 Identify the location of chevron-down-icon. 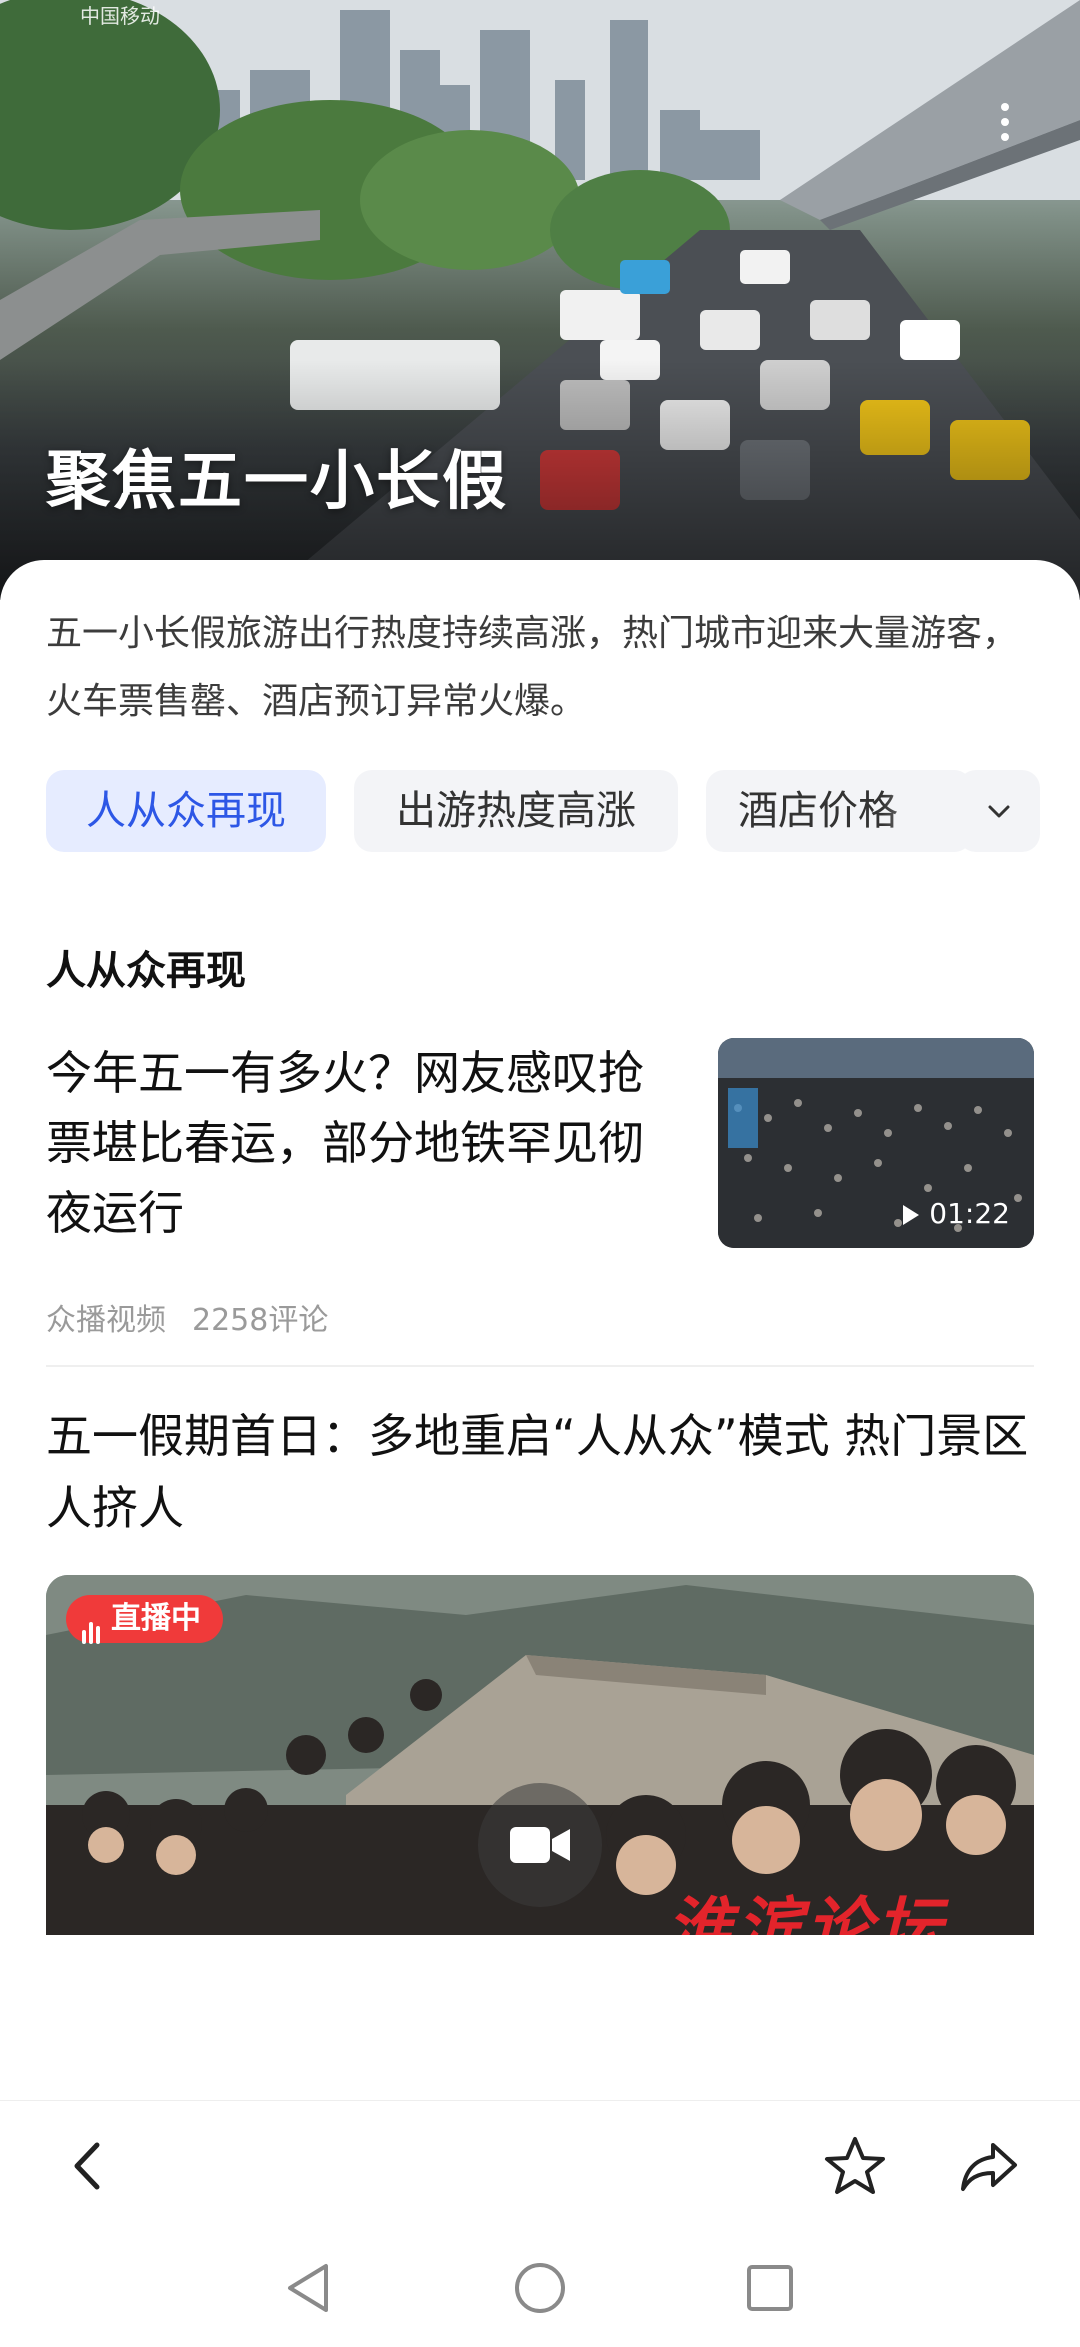
(999, 811).